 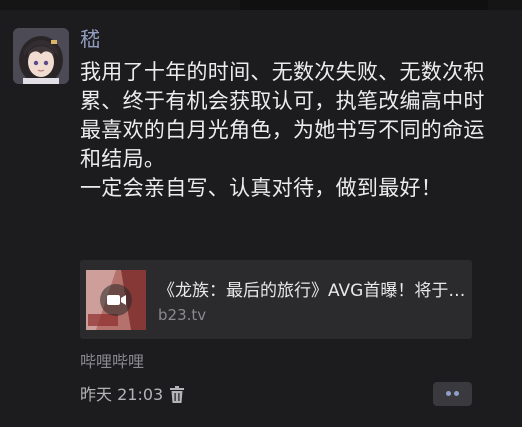 What do you see at coordinates (364, 5) in the screenshot?
I see `top-edge-shade` at bounding box center [364, 5].